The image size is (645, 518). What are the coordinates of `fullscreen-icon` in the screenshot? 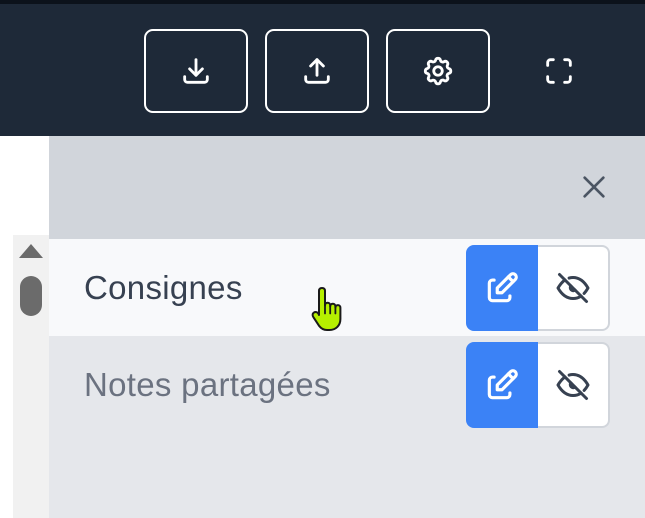 It's located at (559, 71).